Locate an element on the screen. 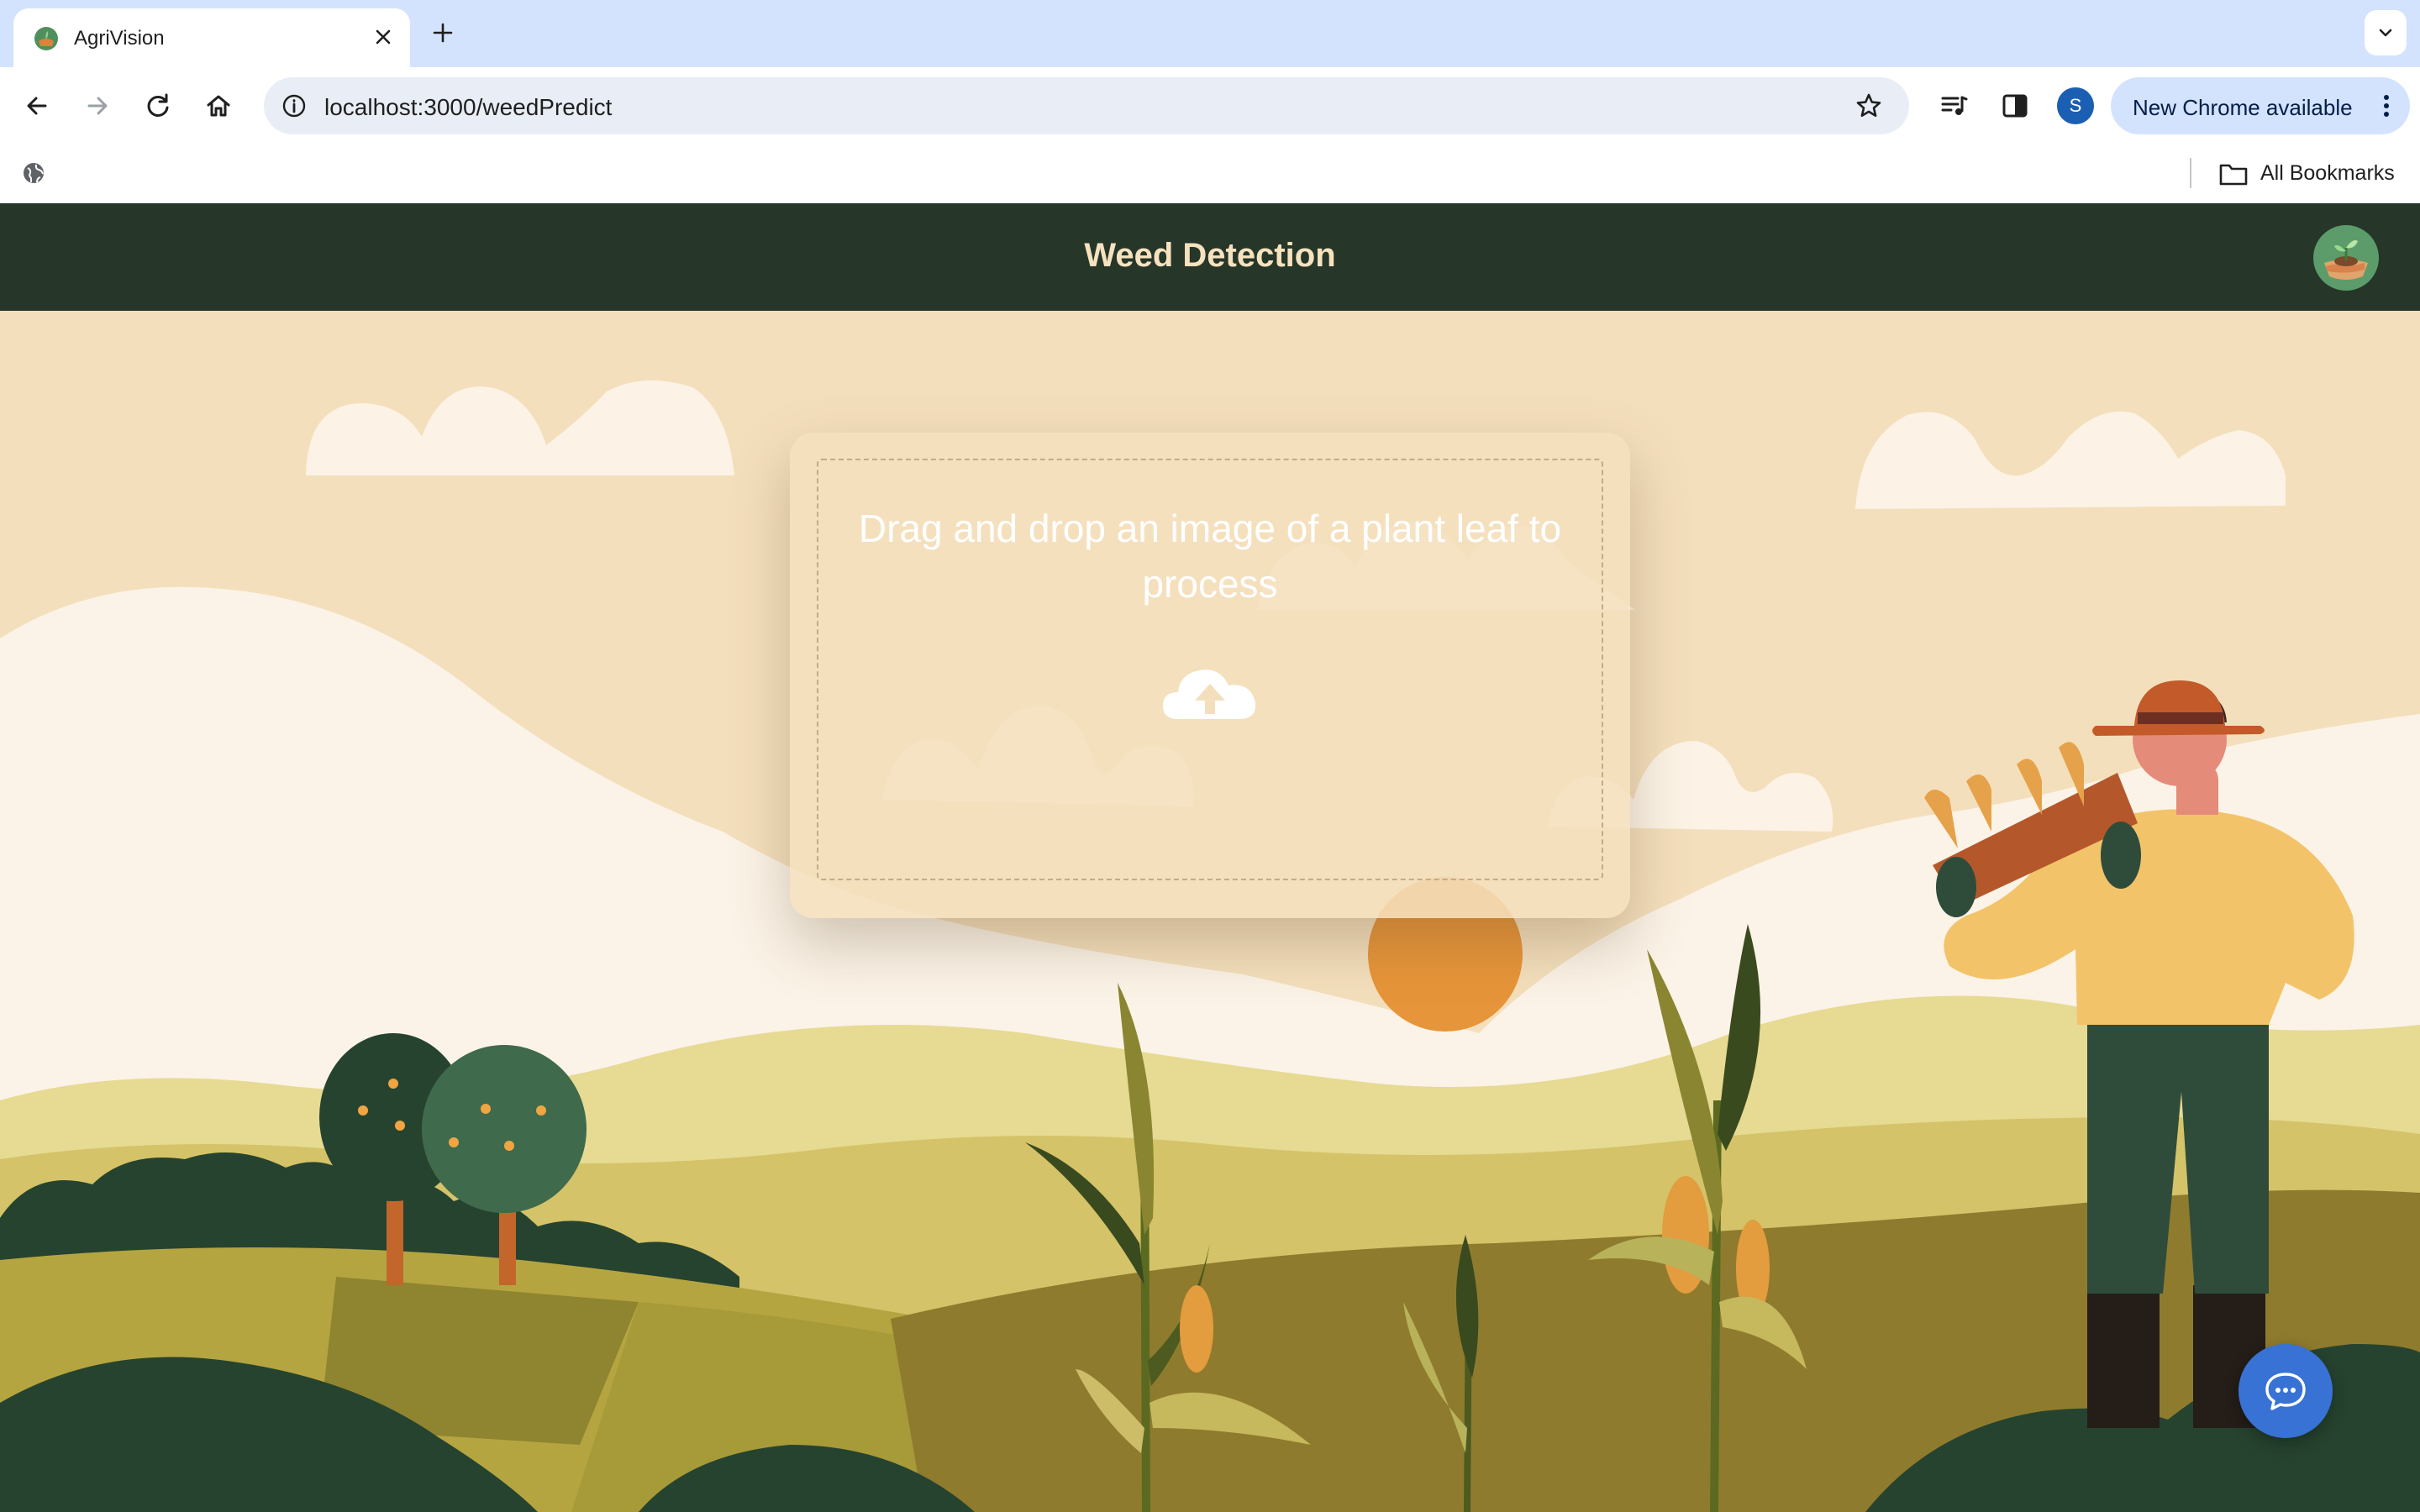 This screenshot has height=1512, width=2420. media-controls-icon is located at coordinates (1954, 106).